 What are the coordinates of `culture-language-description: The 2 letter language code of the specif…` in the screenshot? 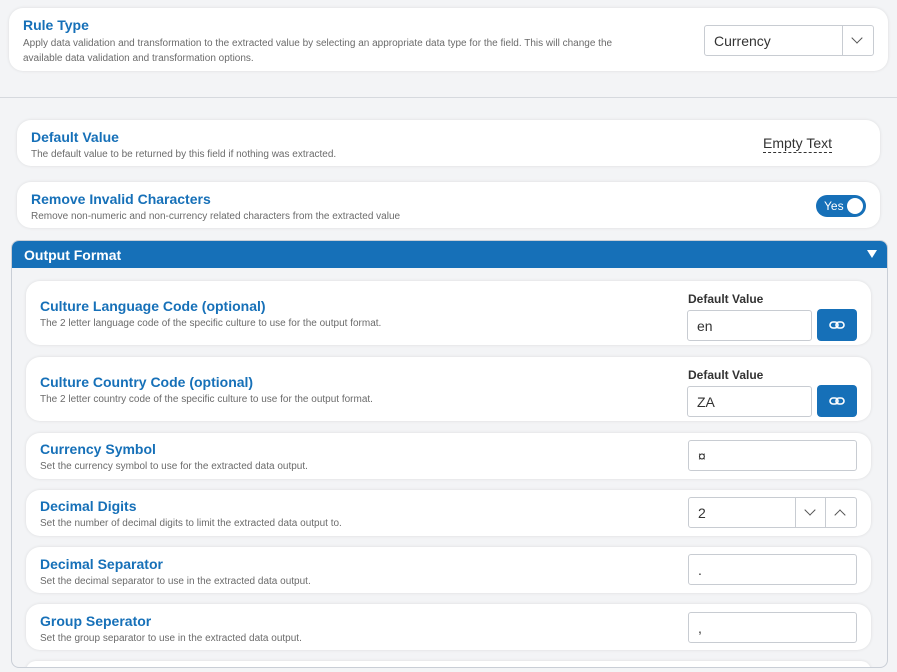 It's located at (211, 323).